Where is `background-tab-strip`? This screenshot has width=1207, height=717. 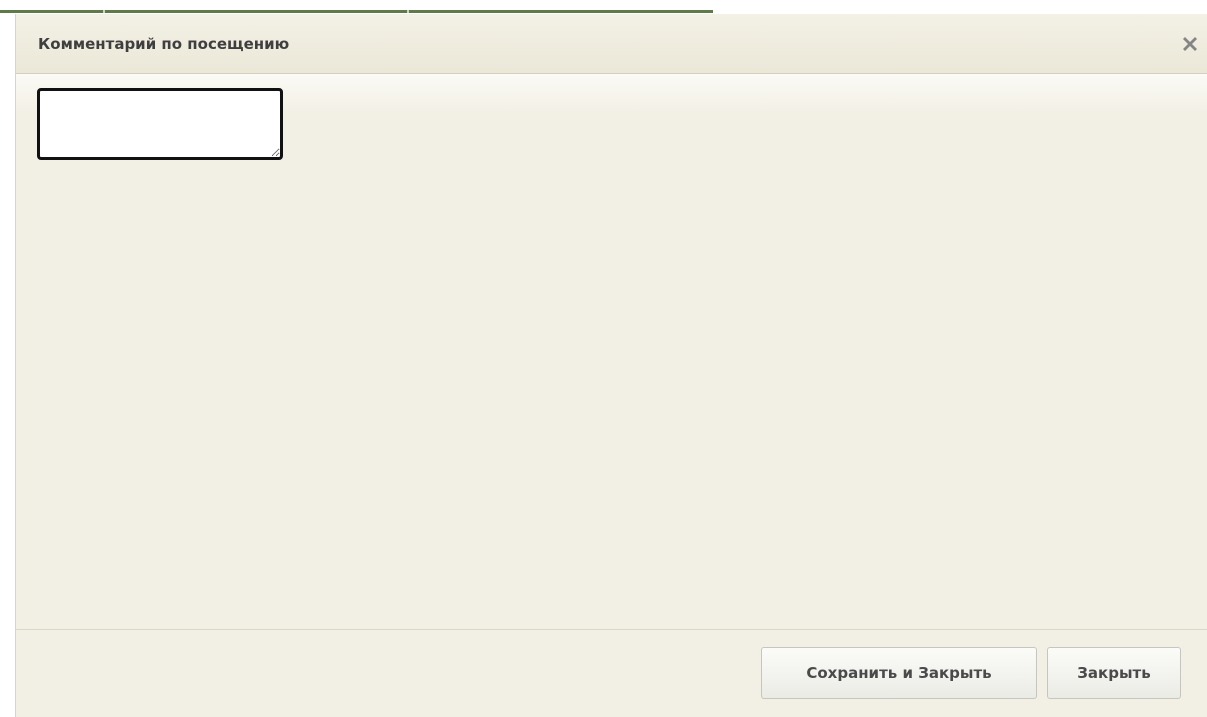 background-tab-strip is located at coordinates (603, 7).